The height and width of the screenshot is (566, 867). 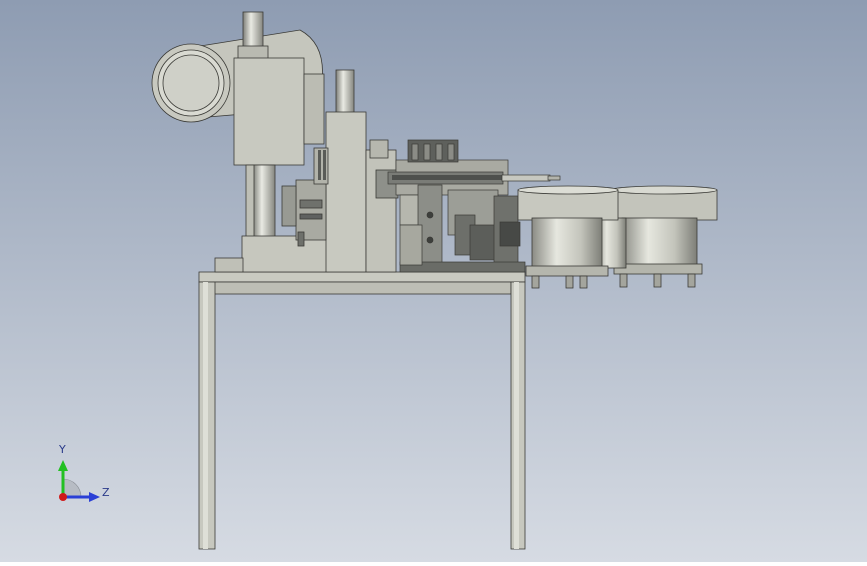 I want to click on z-axis-label: Z, so click(x=106, y=492).